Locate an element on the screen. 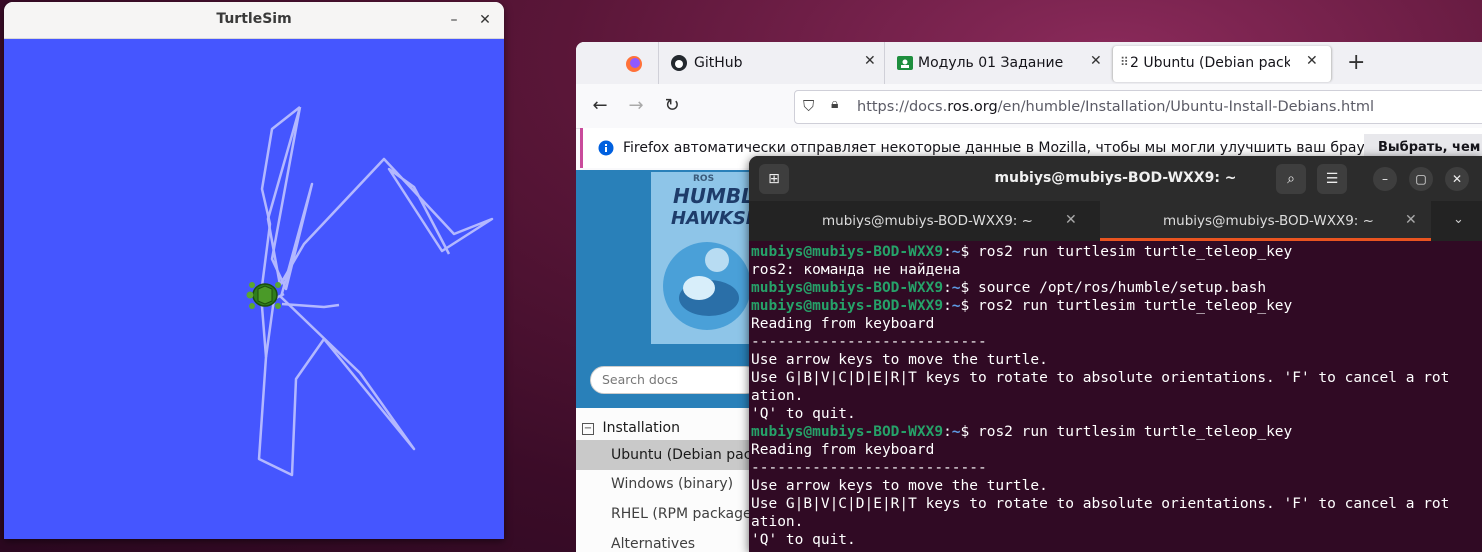  minimize-icon: – is located at coordinates (1385, 179).